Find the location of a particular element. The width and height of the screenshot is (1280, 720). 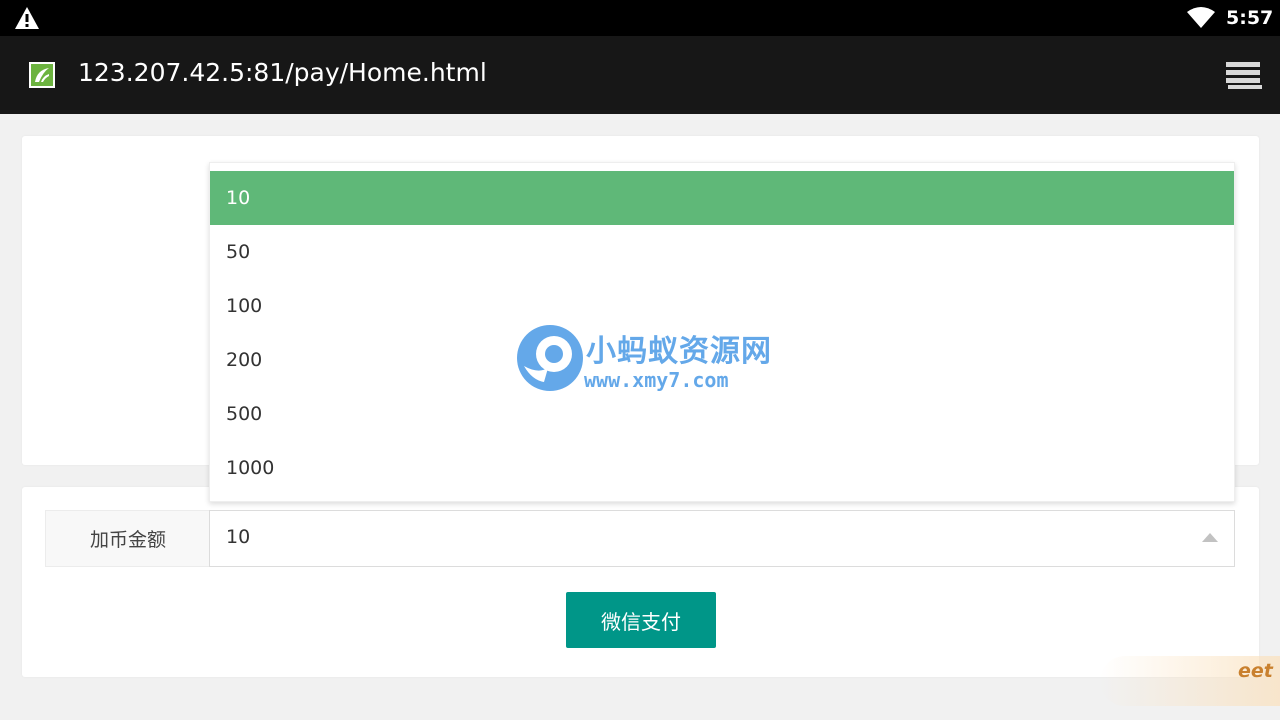

corner-watermark: eet is located at coordinates (1190, 683).